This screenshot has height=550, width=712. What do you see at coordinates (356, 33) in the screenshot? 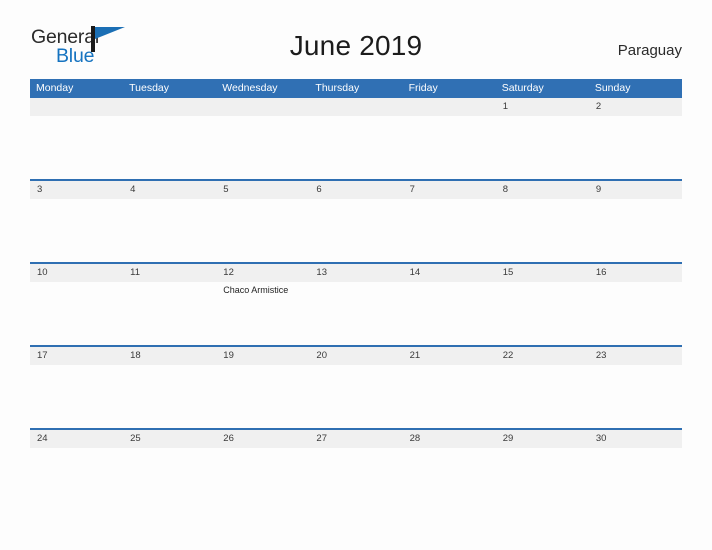
I see `page-header: General Blue June 2019 Paraguay` at bounding box center [356, 33].